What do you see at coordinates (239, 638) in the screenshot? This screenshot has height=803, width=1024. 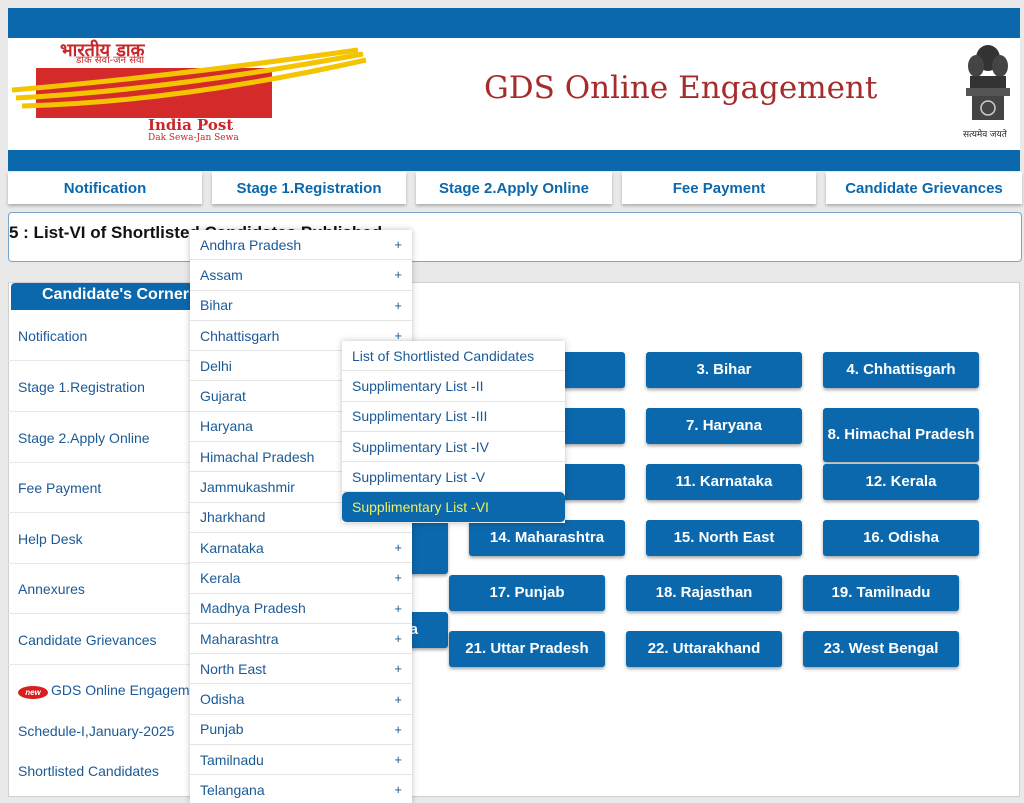 I see `dropdown-item-label: Maharashtra` at bounding box center [239, 638].